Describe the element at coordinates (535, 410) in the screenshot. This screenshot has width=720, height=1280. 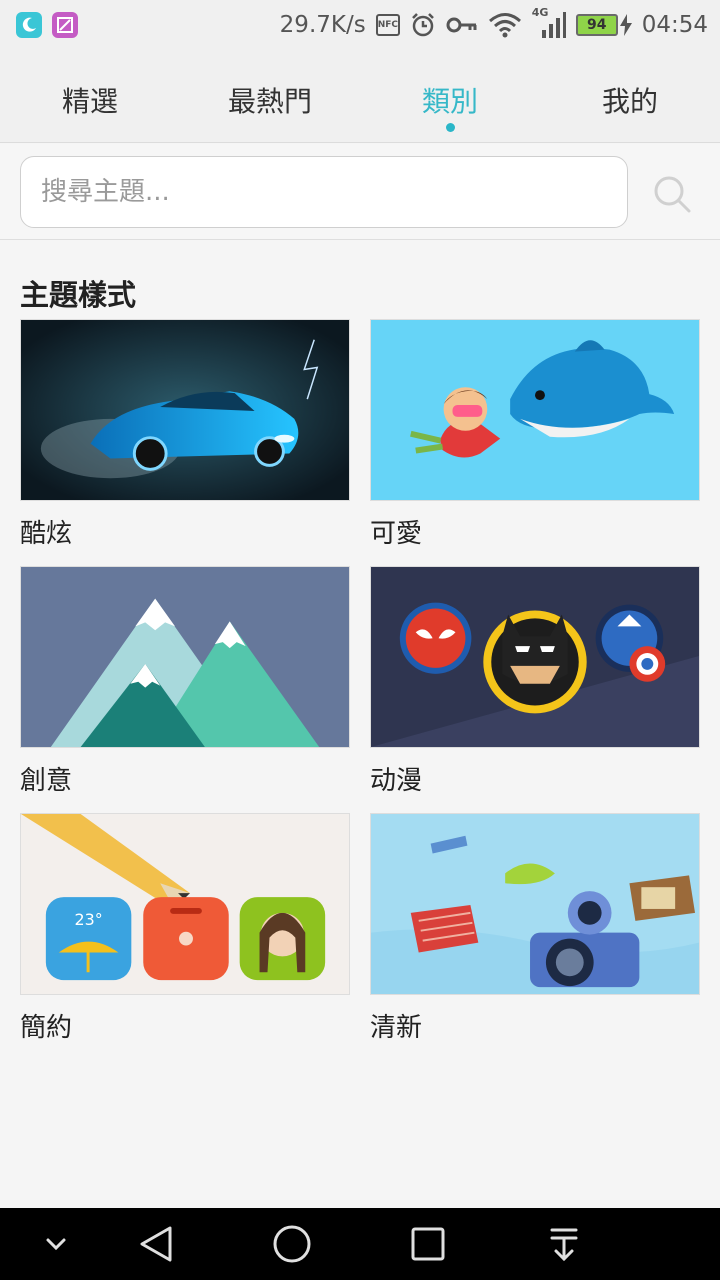
I see `diver-dolphin-thumbnail` at that location.